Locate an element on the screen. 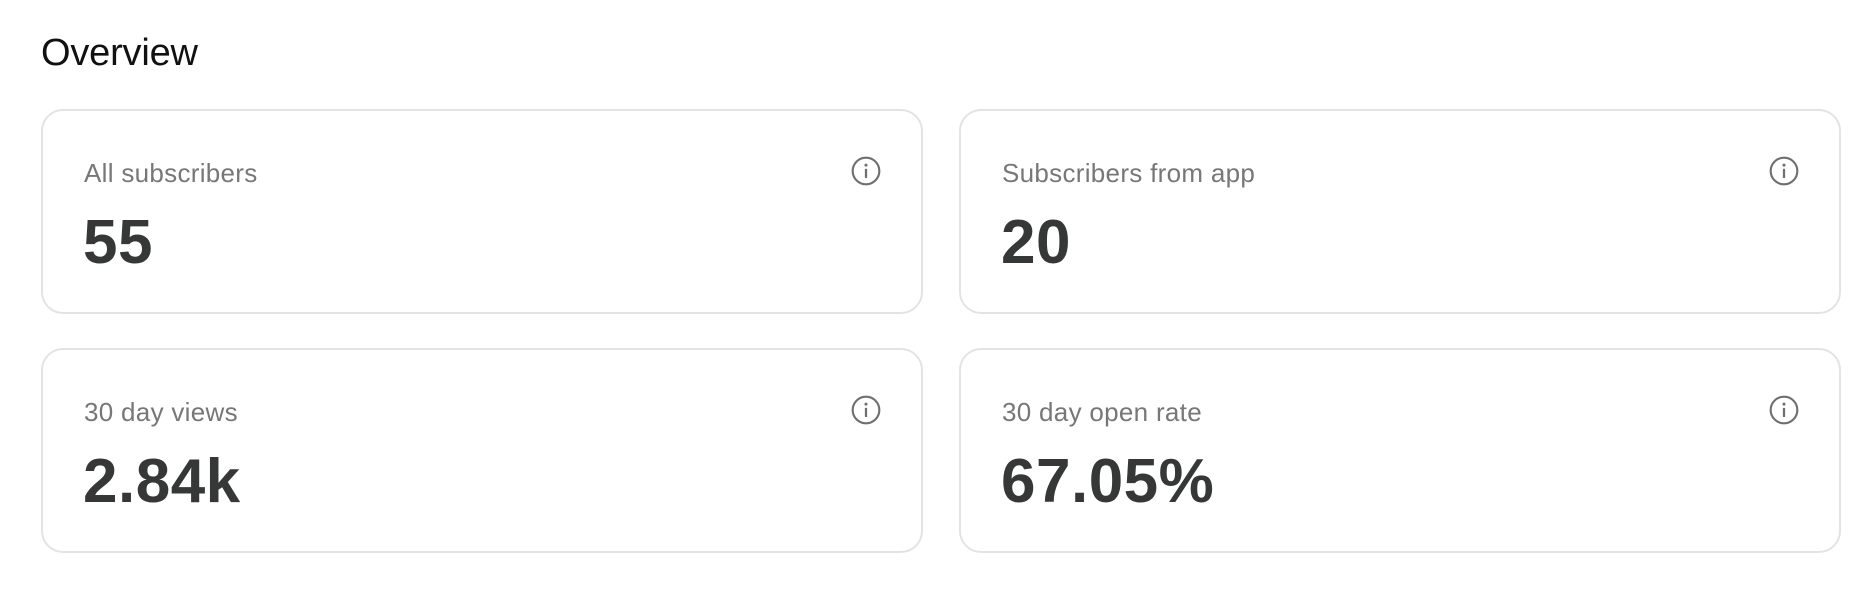 The width and height of the screenshot is (1866, 600). stat-label: 30 day views is located at coordinates (161, 412).